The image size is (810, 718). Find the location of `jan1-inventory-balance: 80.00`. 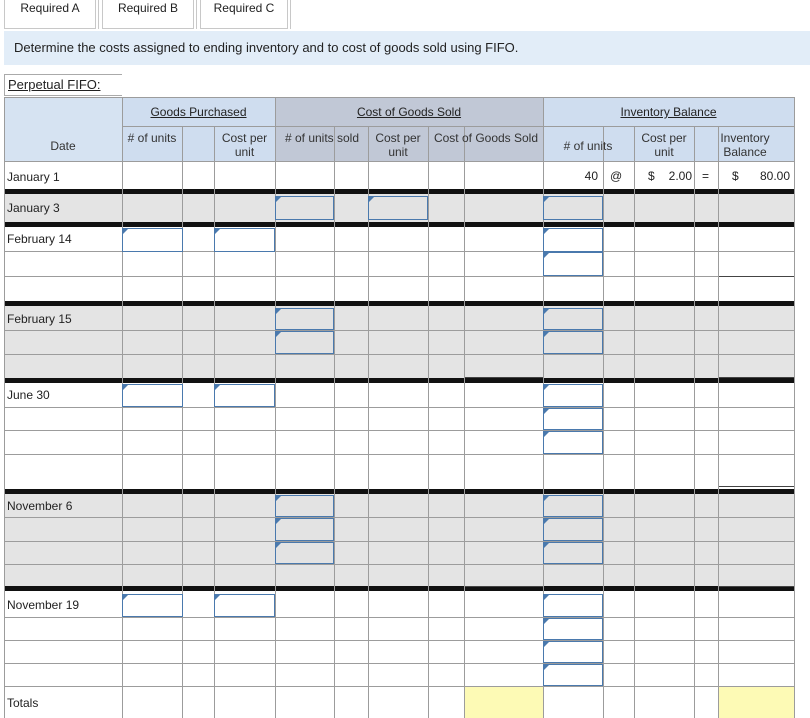

jan1-inventory-balance: 80.00 is located at coordinates (774, 176).